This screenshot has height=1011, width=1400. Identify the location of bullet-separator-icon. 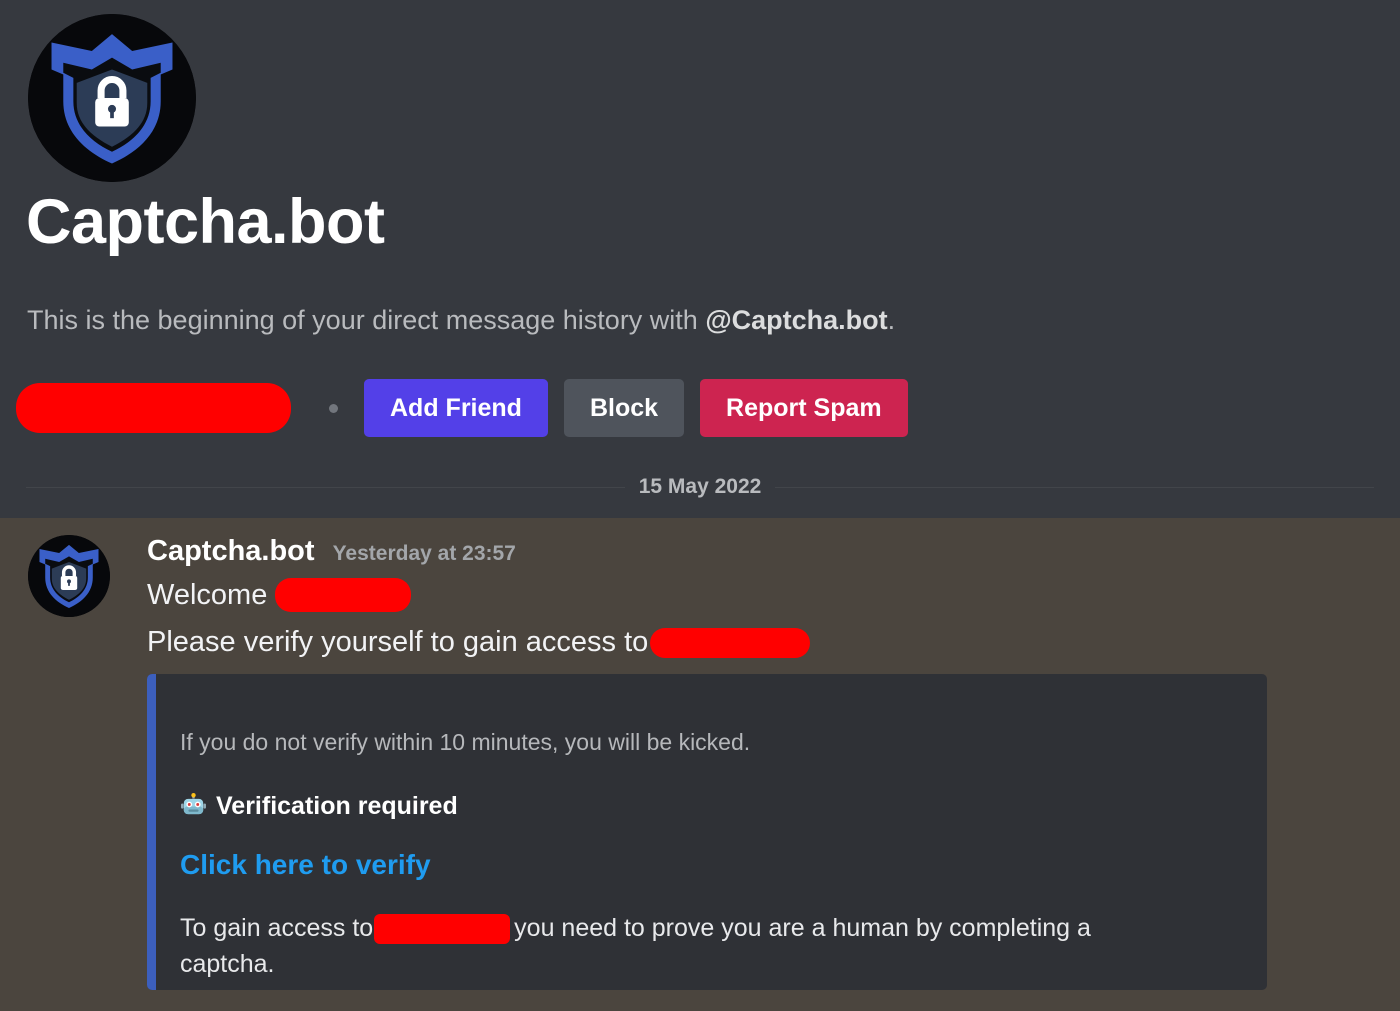
(333, 408).